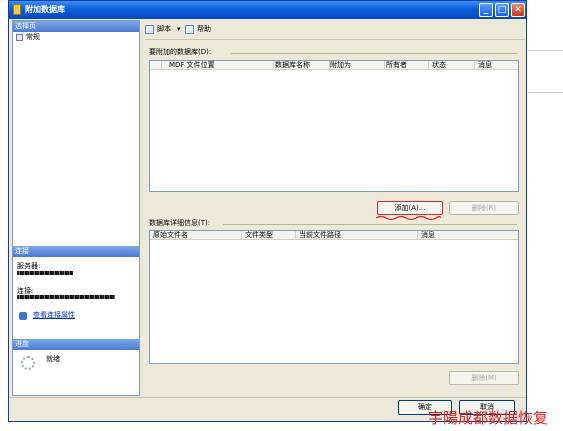  Describe the element at coordinates (29, 266) in the screenshot. I see `server-label: 服务器:` at that location.